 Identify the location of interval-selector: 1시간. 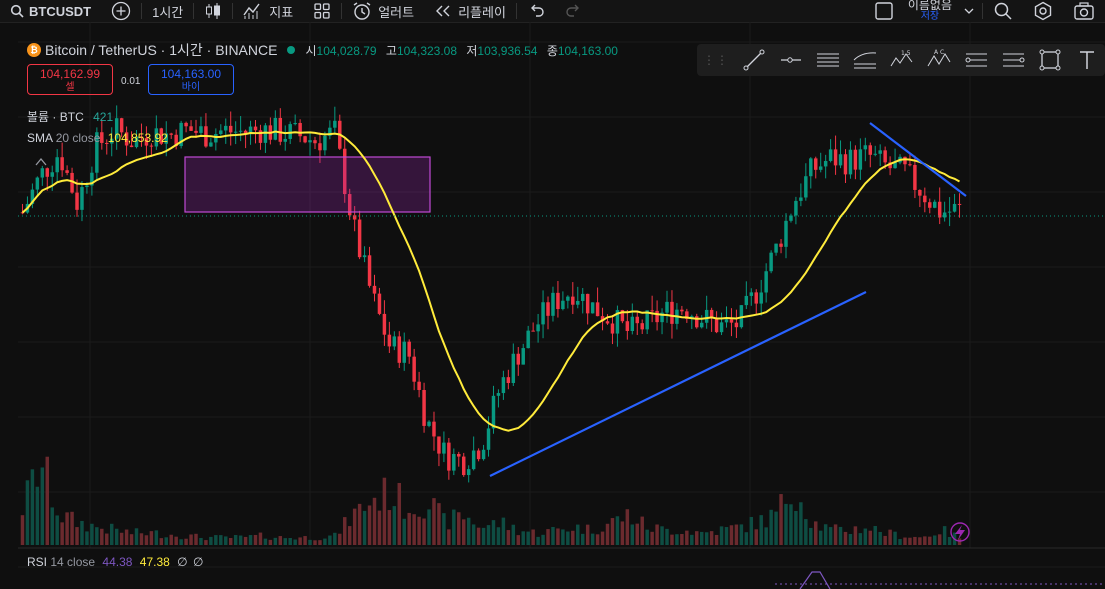
(167, 11).